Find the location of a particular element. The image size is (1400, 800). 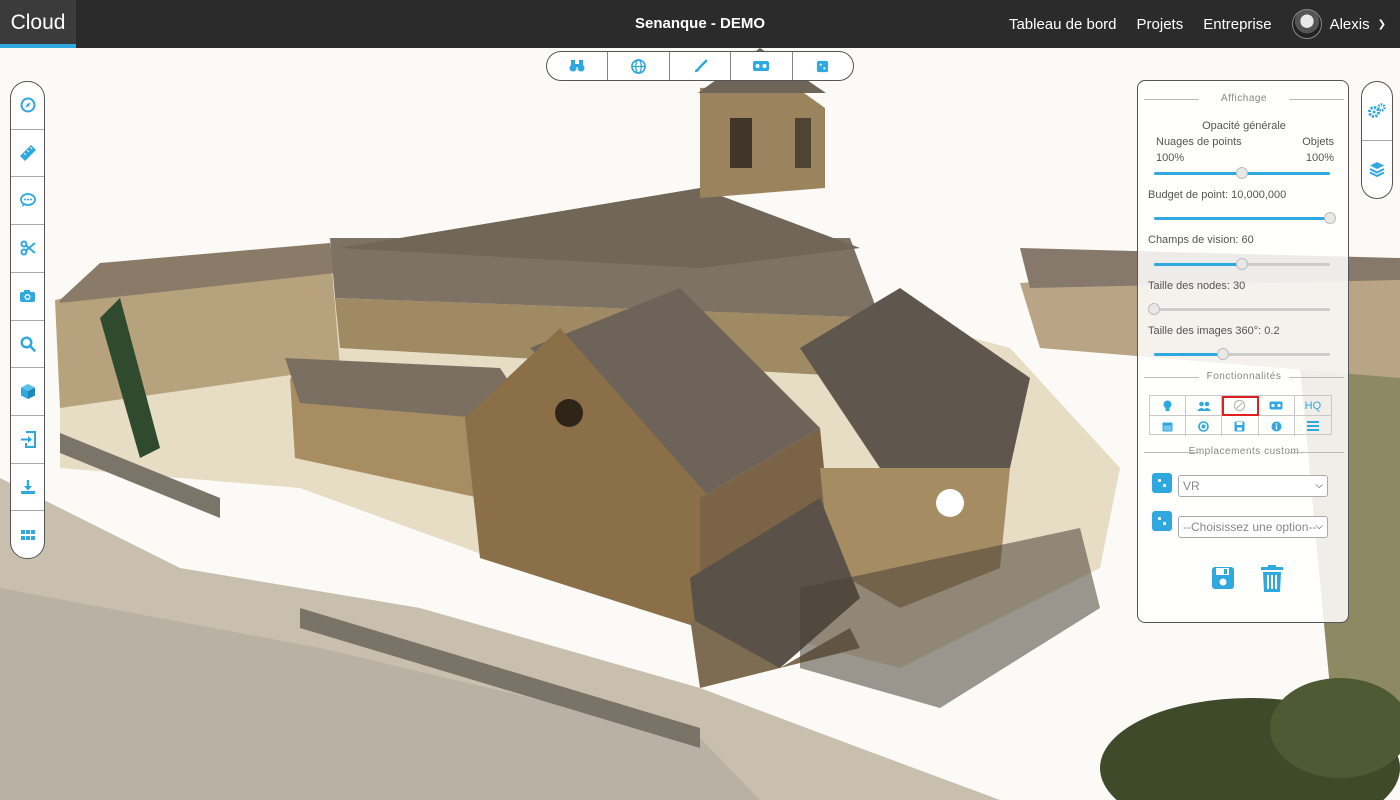

grid-icon is located at coordinates (27, 534).